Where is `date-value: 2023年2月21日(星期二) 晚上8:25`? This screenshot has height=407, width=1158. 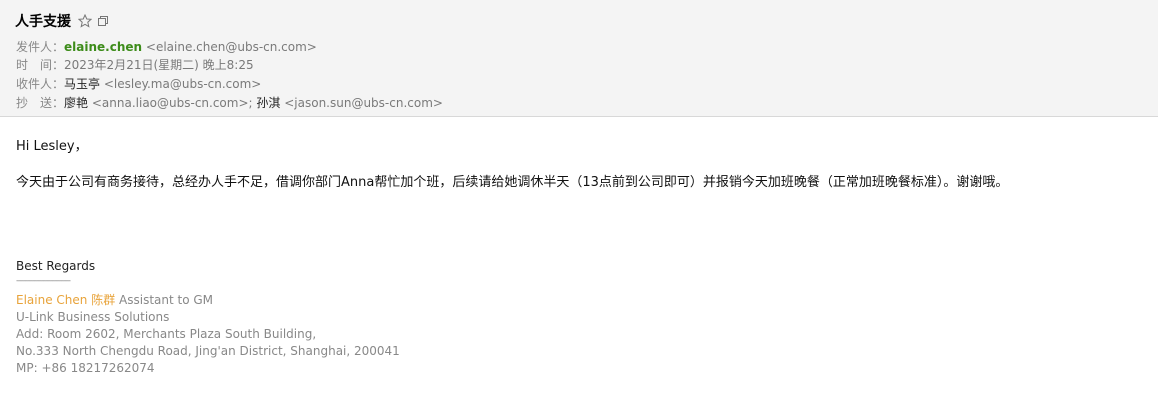 date-value: 2023年2月21日(星期二) 晚上8:25 is located at coordinates (159, 65).